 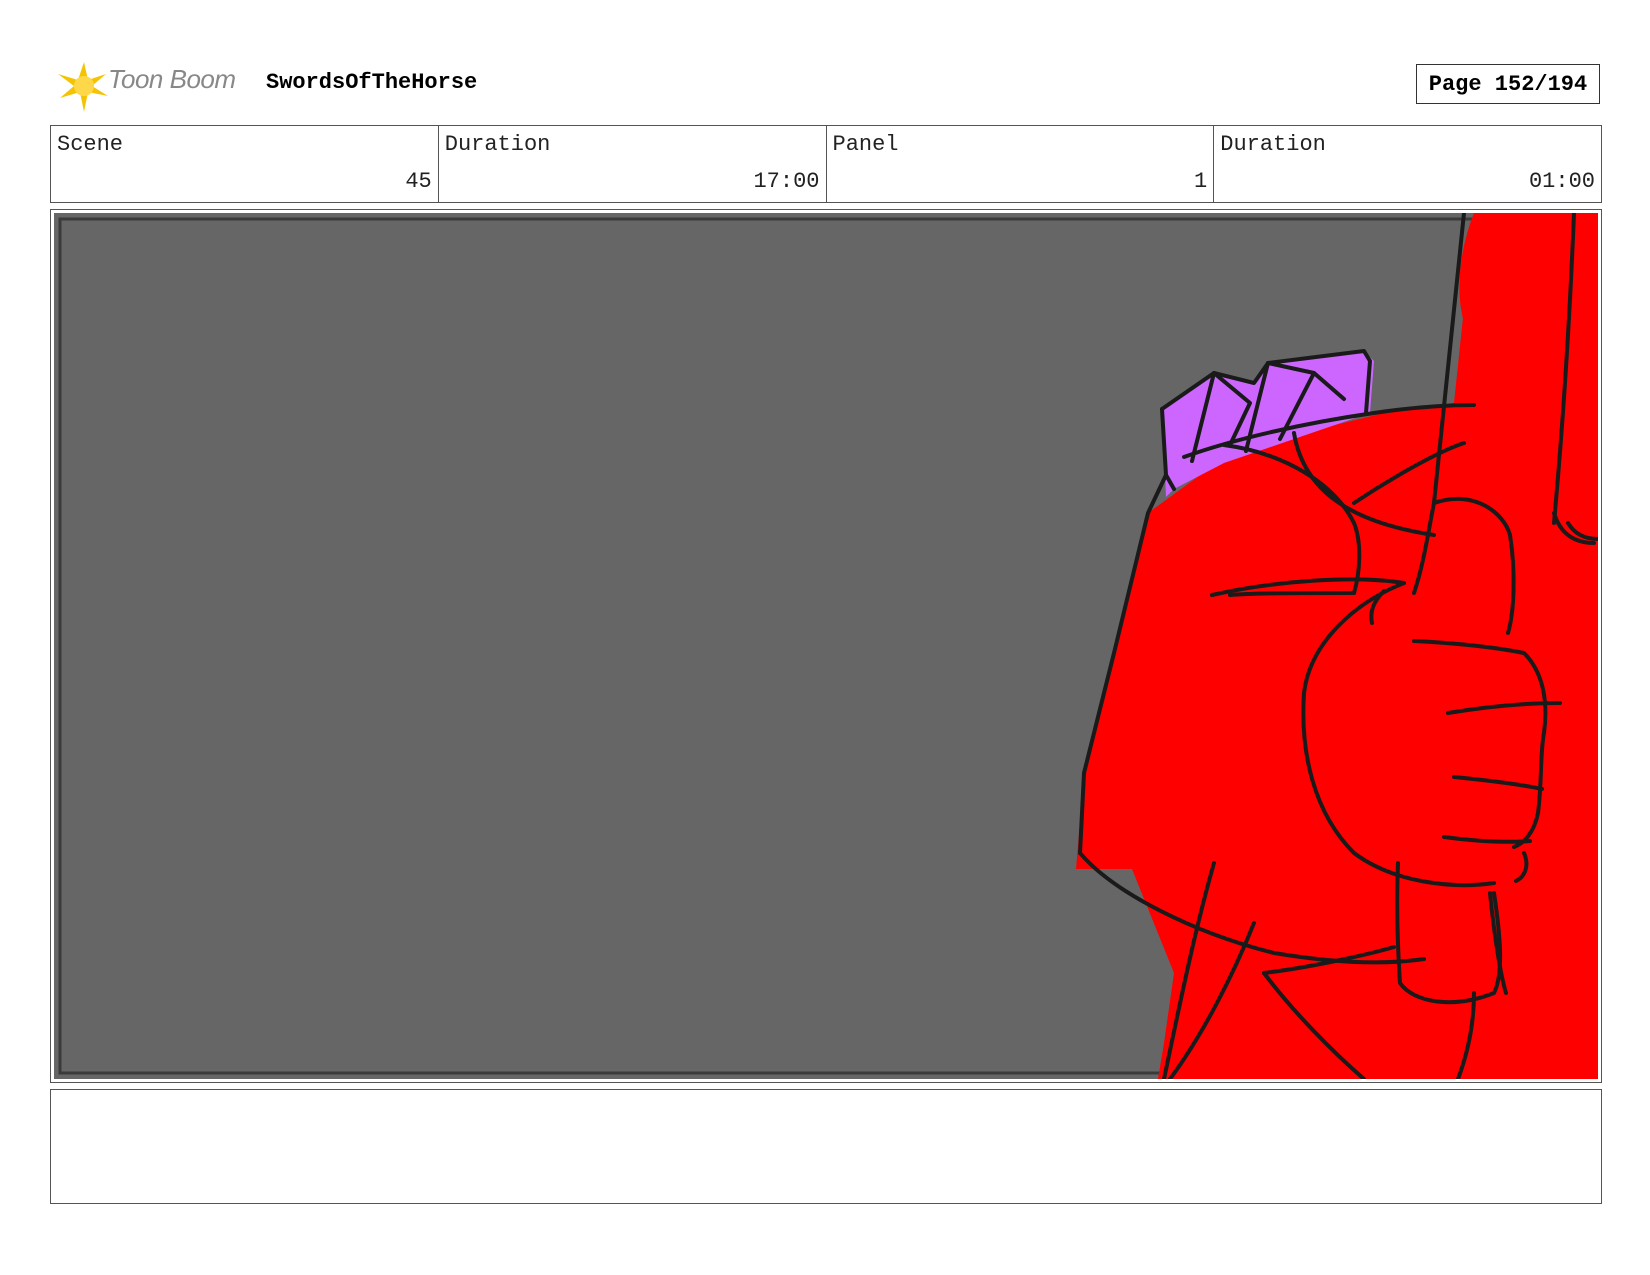 What do you see at coordinates (1273, 144) in the screenshot?
I see `panel-duration-label: Duration` at bounding box center [1273, 144].